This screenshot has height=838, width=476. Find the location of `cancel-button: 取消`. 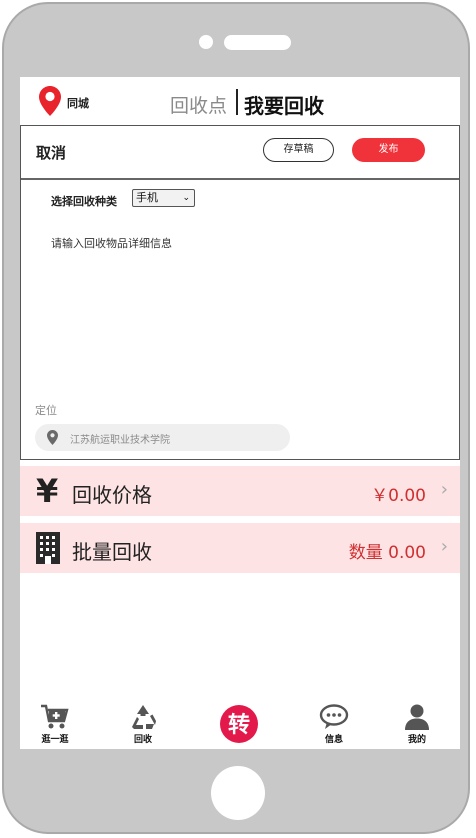

cancel-button: 取消 is located at coordinates (51, 152).